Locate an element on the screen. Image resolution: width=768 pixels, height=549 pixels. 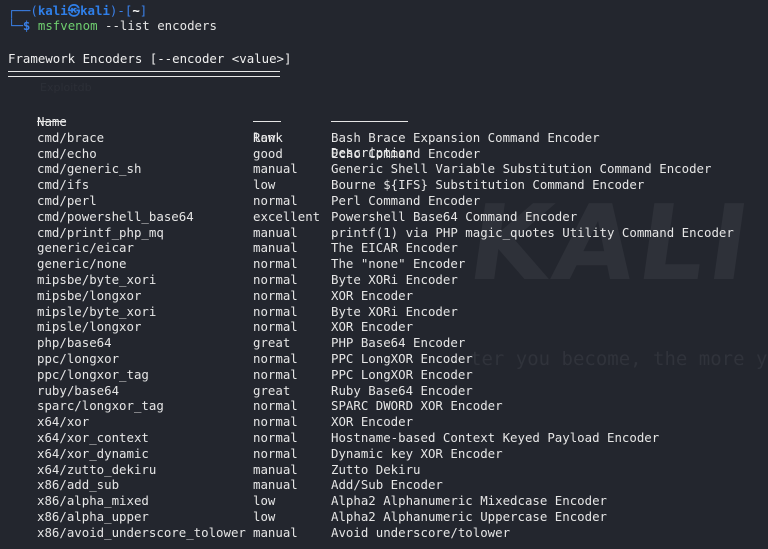
encoder-description: Dynamic key XOR Encoder is located at coordinates (417, 453).